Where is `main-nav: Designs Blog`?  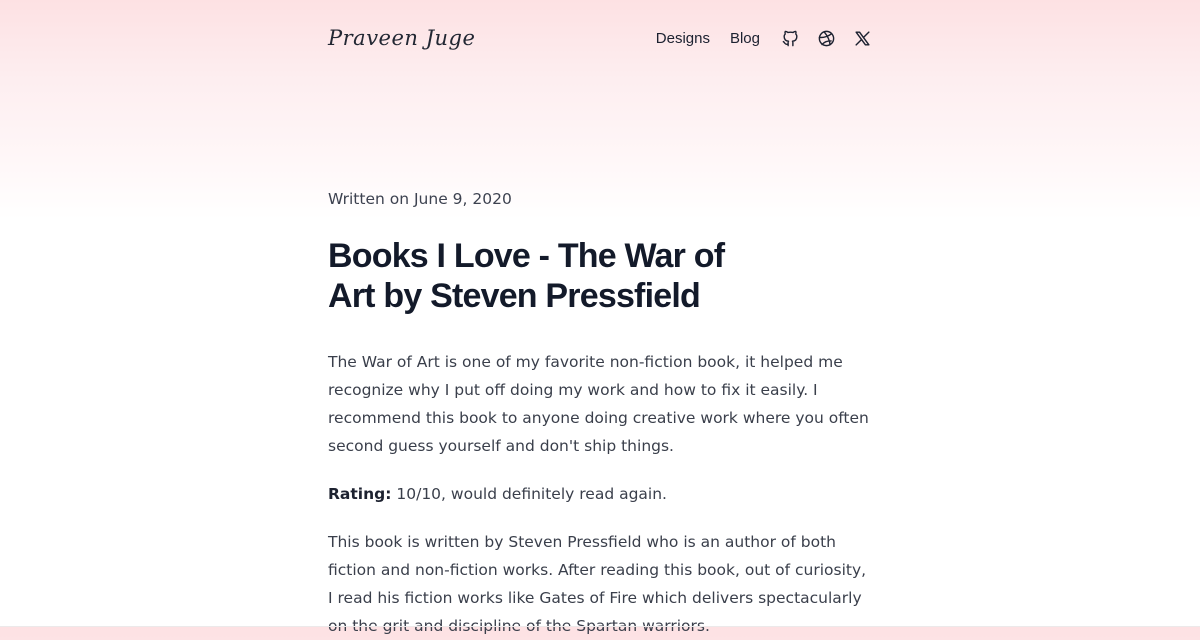
main-nav: Designs Blog is located at coordinates (764, 38).